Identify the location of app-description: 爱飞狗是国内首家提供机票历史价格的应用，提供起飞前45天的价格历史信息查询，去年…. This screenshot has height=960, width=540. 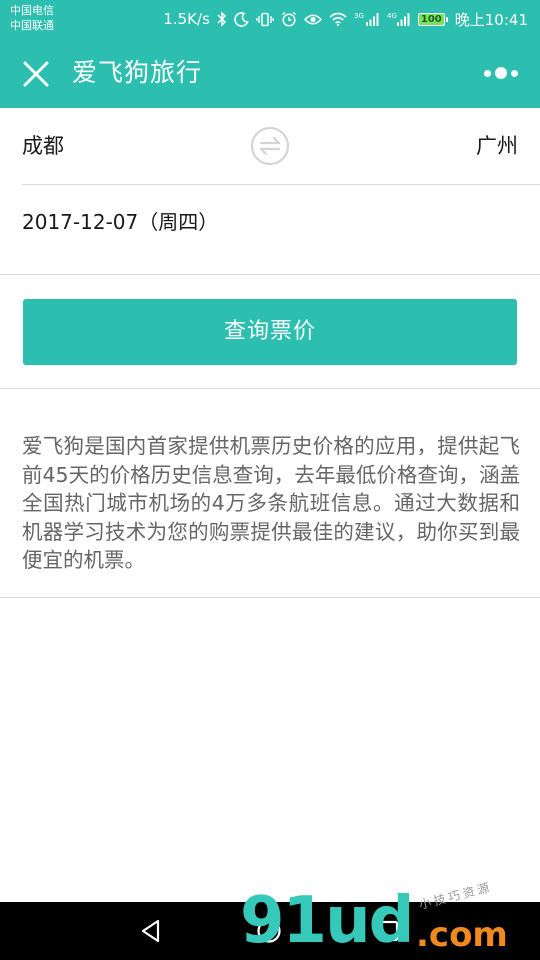
(271, 503).